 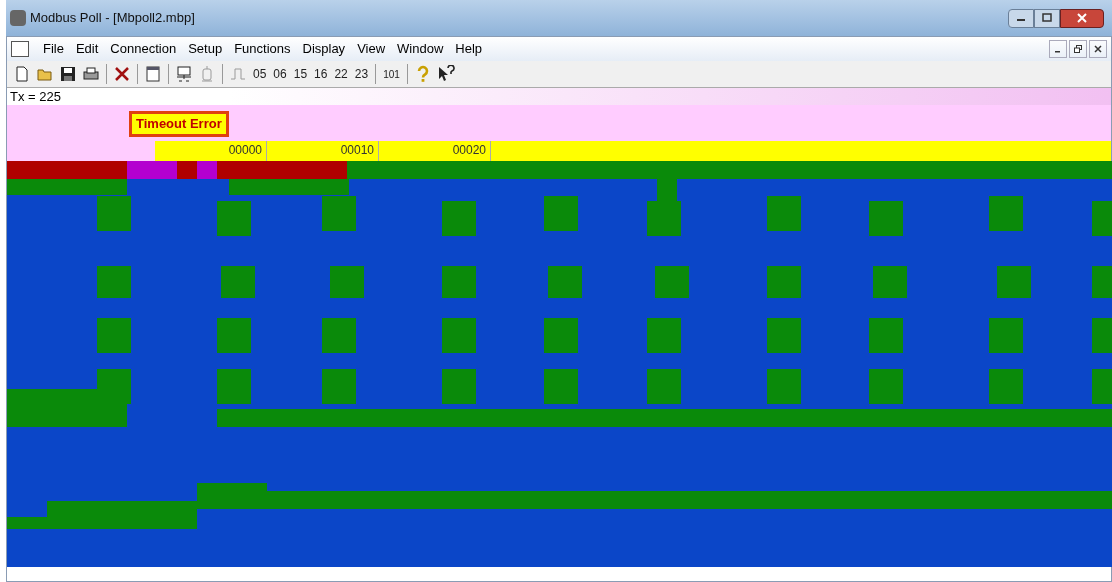 What do you see at coordinates (391, 74) in the screenshot?
I see `function-button: 101` at bounding box center [391, 74].